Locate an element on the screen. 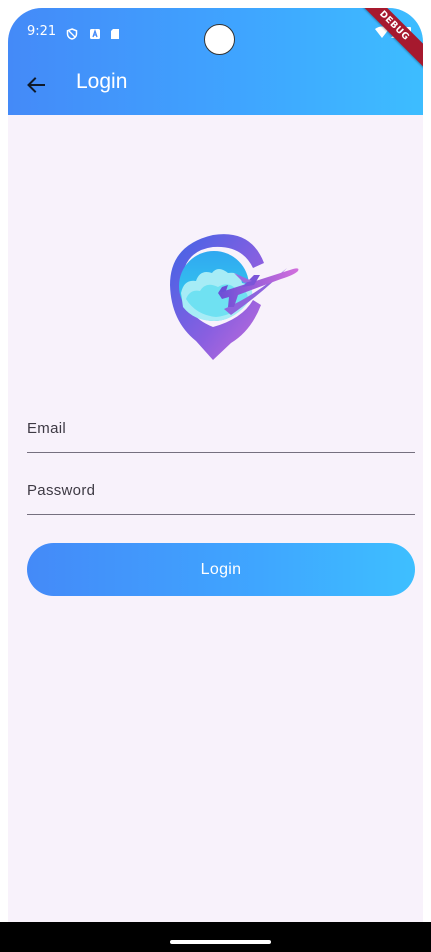 The width and height of the screenshot is (431, 952). email-field: Email is located at coordinates (223, 433).